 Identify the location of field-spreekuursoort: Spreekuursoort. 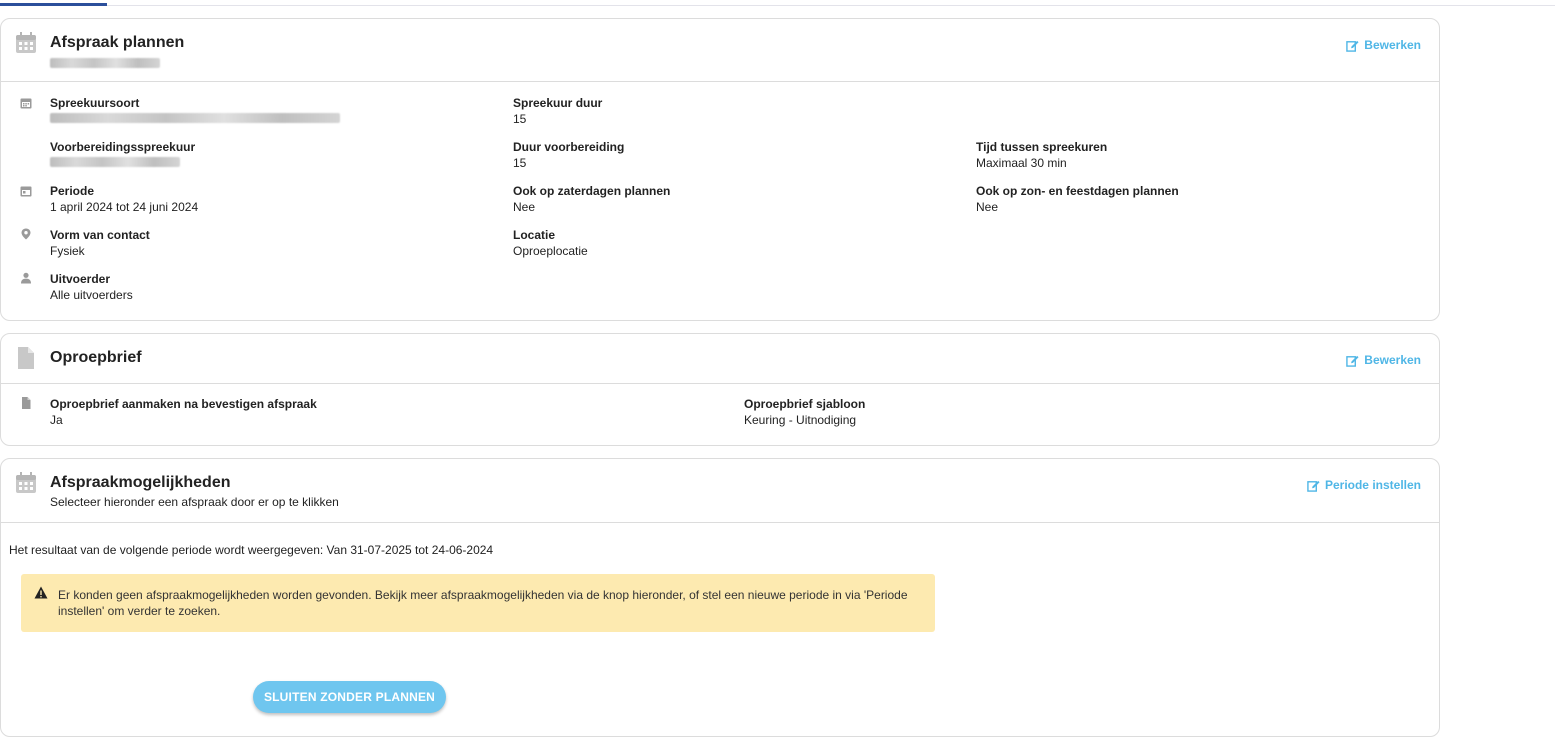
(195, 111).